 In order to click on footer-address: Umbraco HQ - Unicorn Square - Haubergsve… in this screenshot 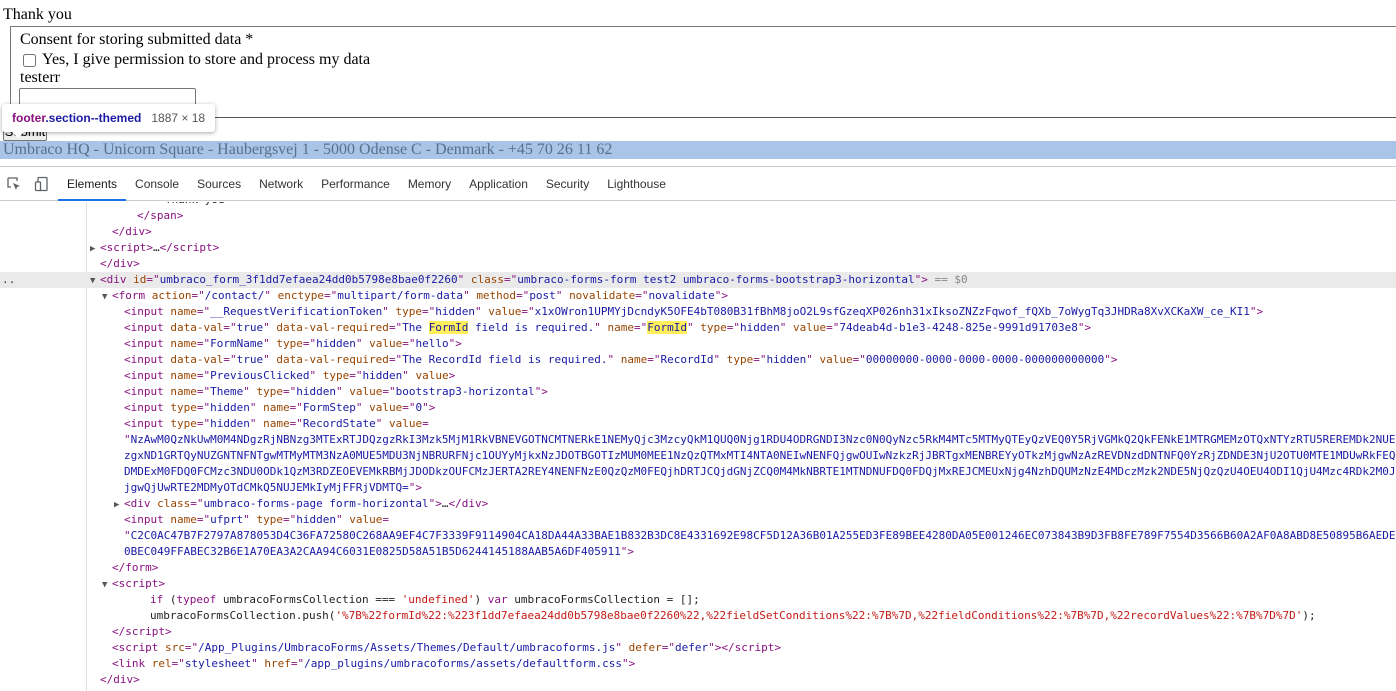, I will do `click(698, 150)`.